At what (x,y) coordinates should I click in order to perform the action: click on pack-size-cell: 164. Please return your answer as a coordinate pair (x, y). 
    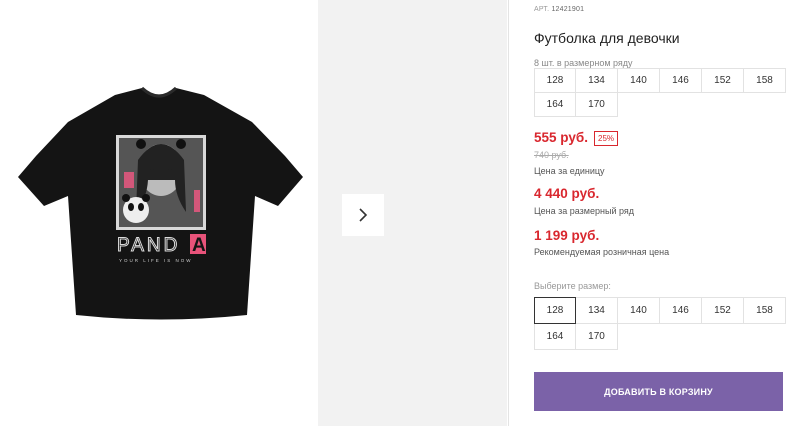
    Looking at the image, I should click on (555, 104).